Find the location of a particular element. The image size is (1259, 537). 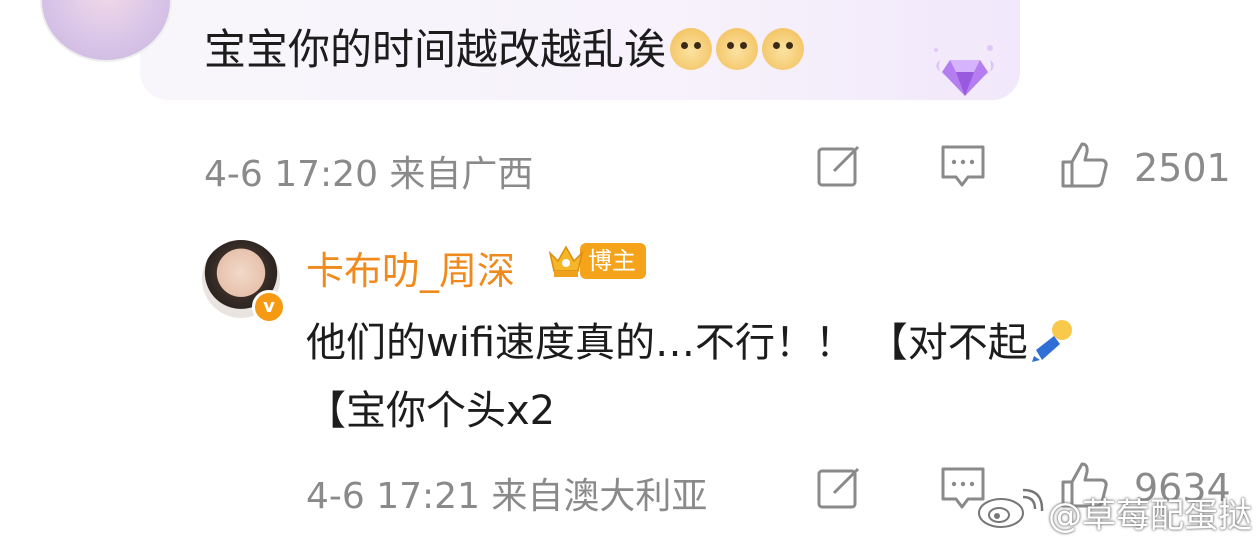

thumbs-up-icon is located at coordinates (1085, 165).